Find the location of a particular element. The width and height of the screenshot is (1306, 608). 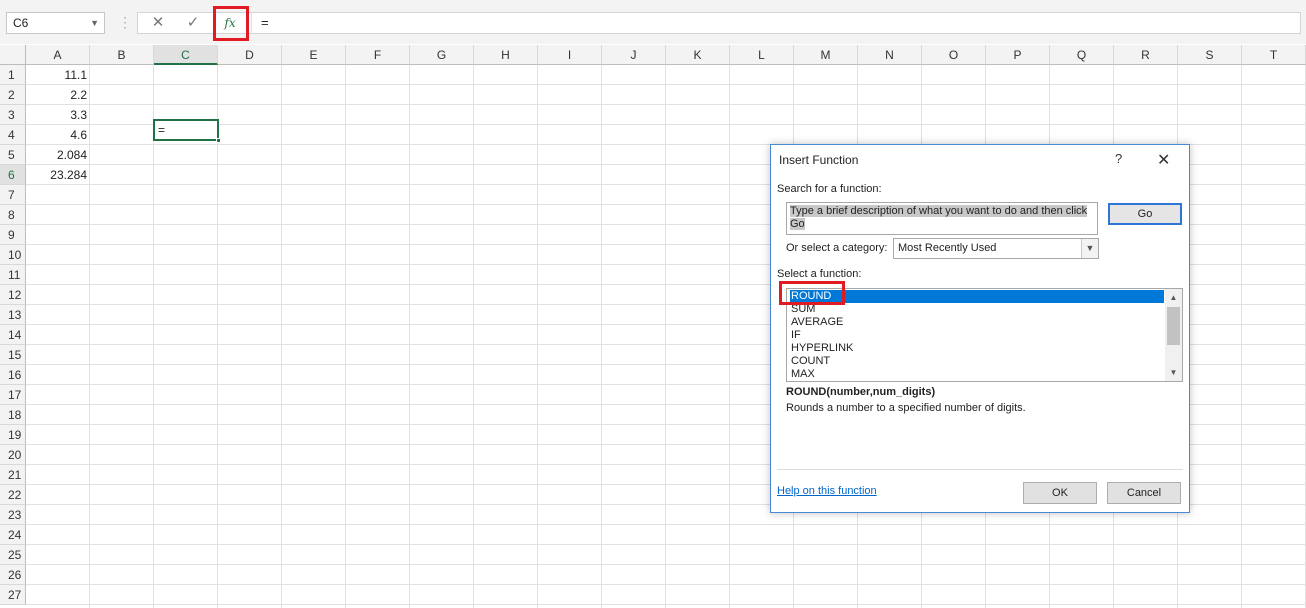

dialog-divider is located at coordinates (980, 469).